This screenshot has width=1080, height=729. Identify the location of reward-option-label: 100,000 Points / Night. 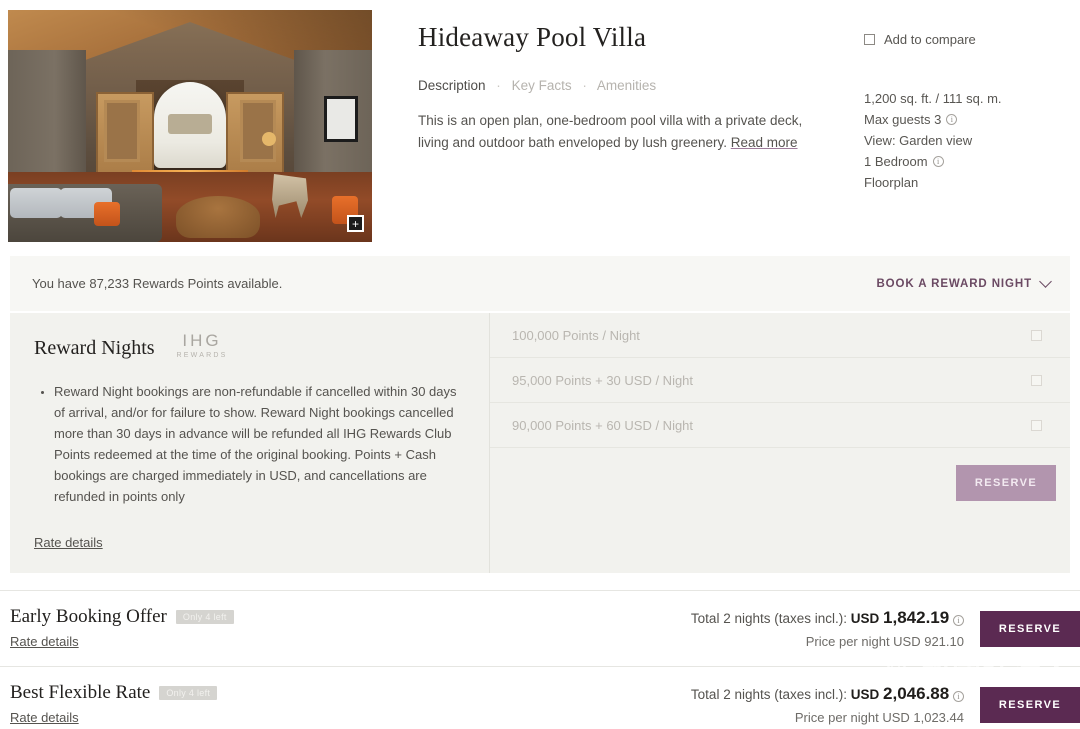
(576, 335).